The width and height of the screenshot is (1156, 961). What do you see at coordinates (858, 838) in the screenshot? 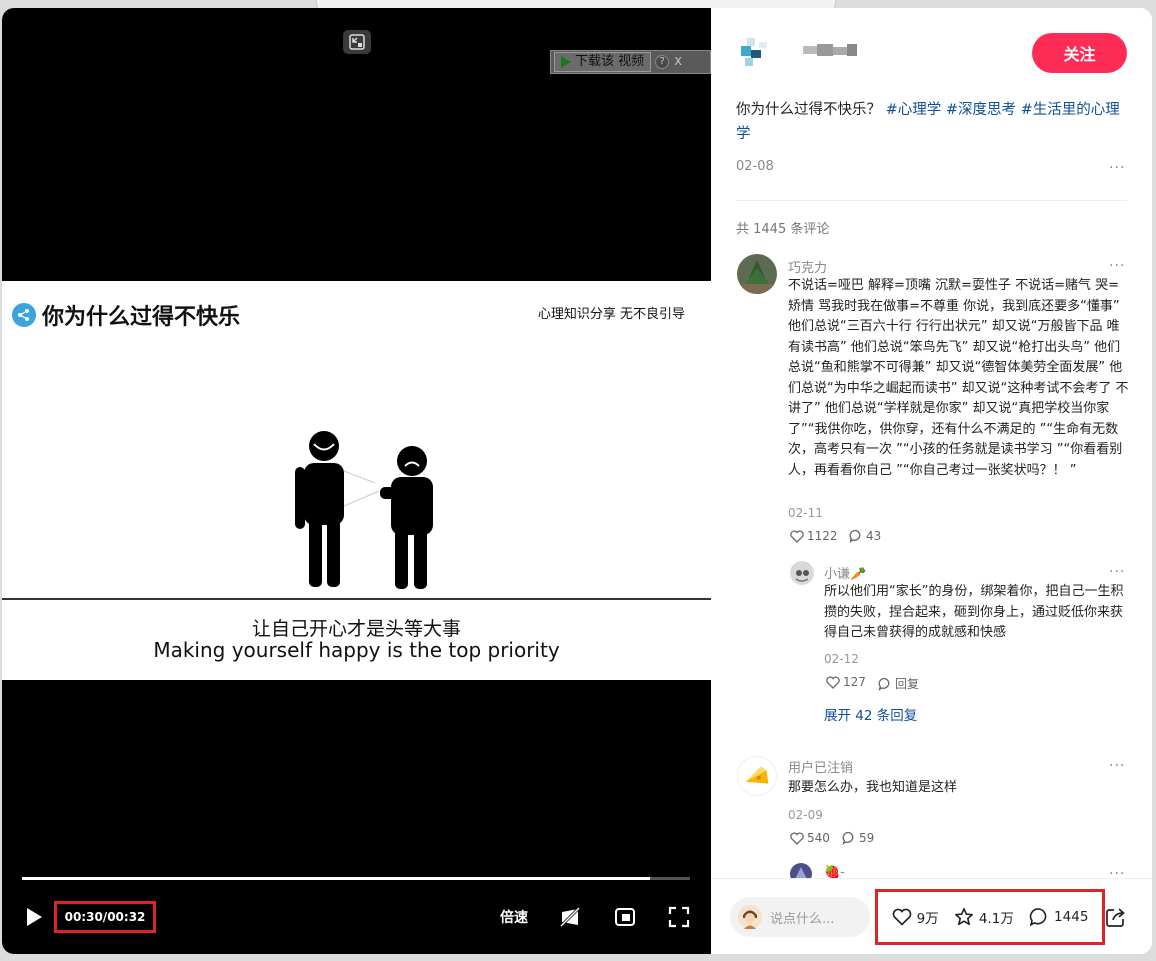
I see `comment-reply-button: 59` at bounding box center [858, 838].